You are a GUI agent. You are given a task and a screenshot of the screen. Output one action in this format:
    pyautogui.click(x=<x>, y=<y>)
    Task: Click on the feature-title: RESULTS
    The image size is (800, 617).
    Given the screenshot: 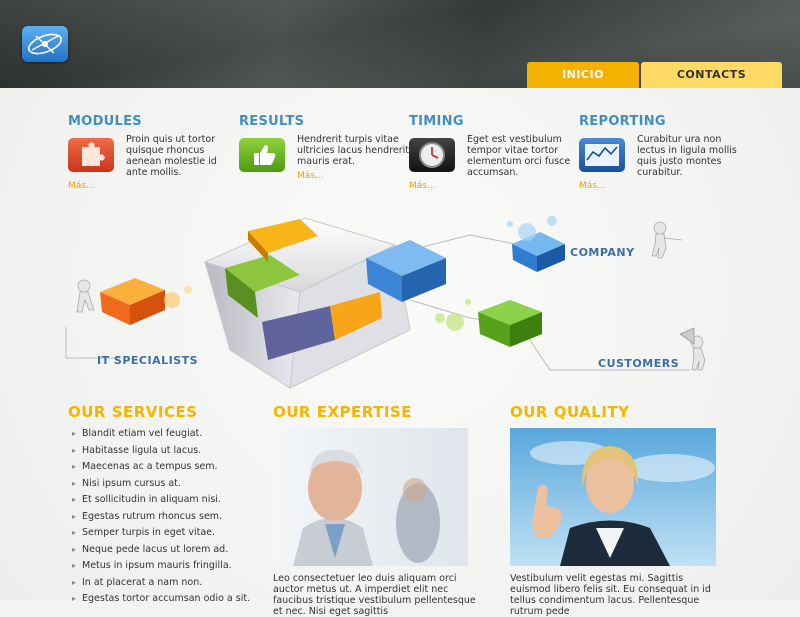 What is the action you would take?
    pyautogui.click(x=272, y=121)
    